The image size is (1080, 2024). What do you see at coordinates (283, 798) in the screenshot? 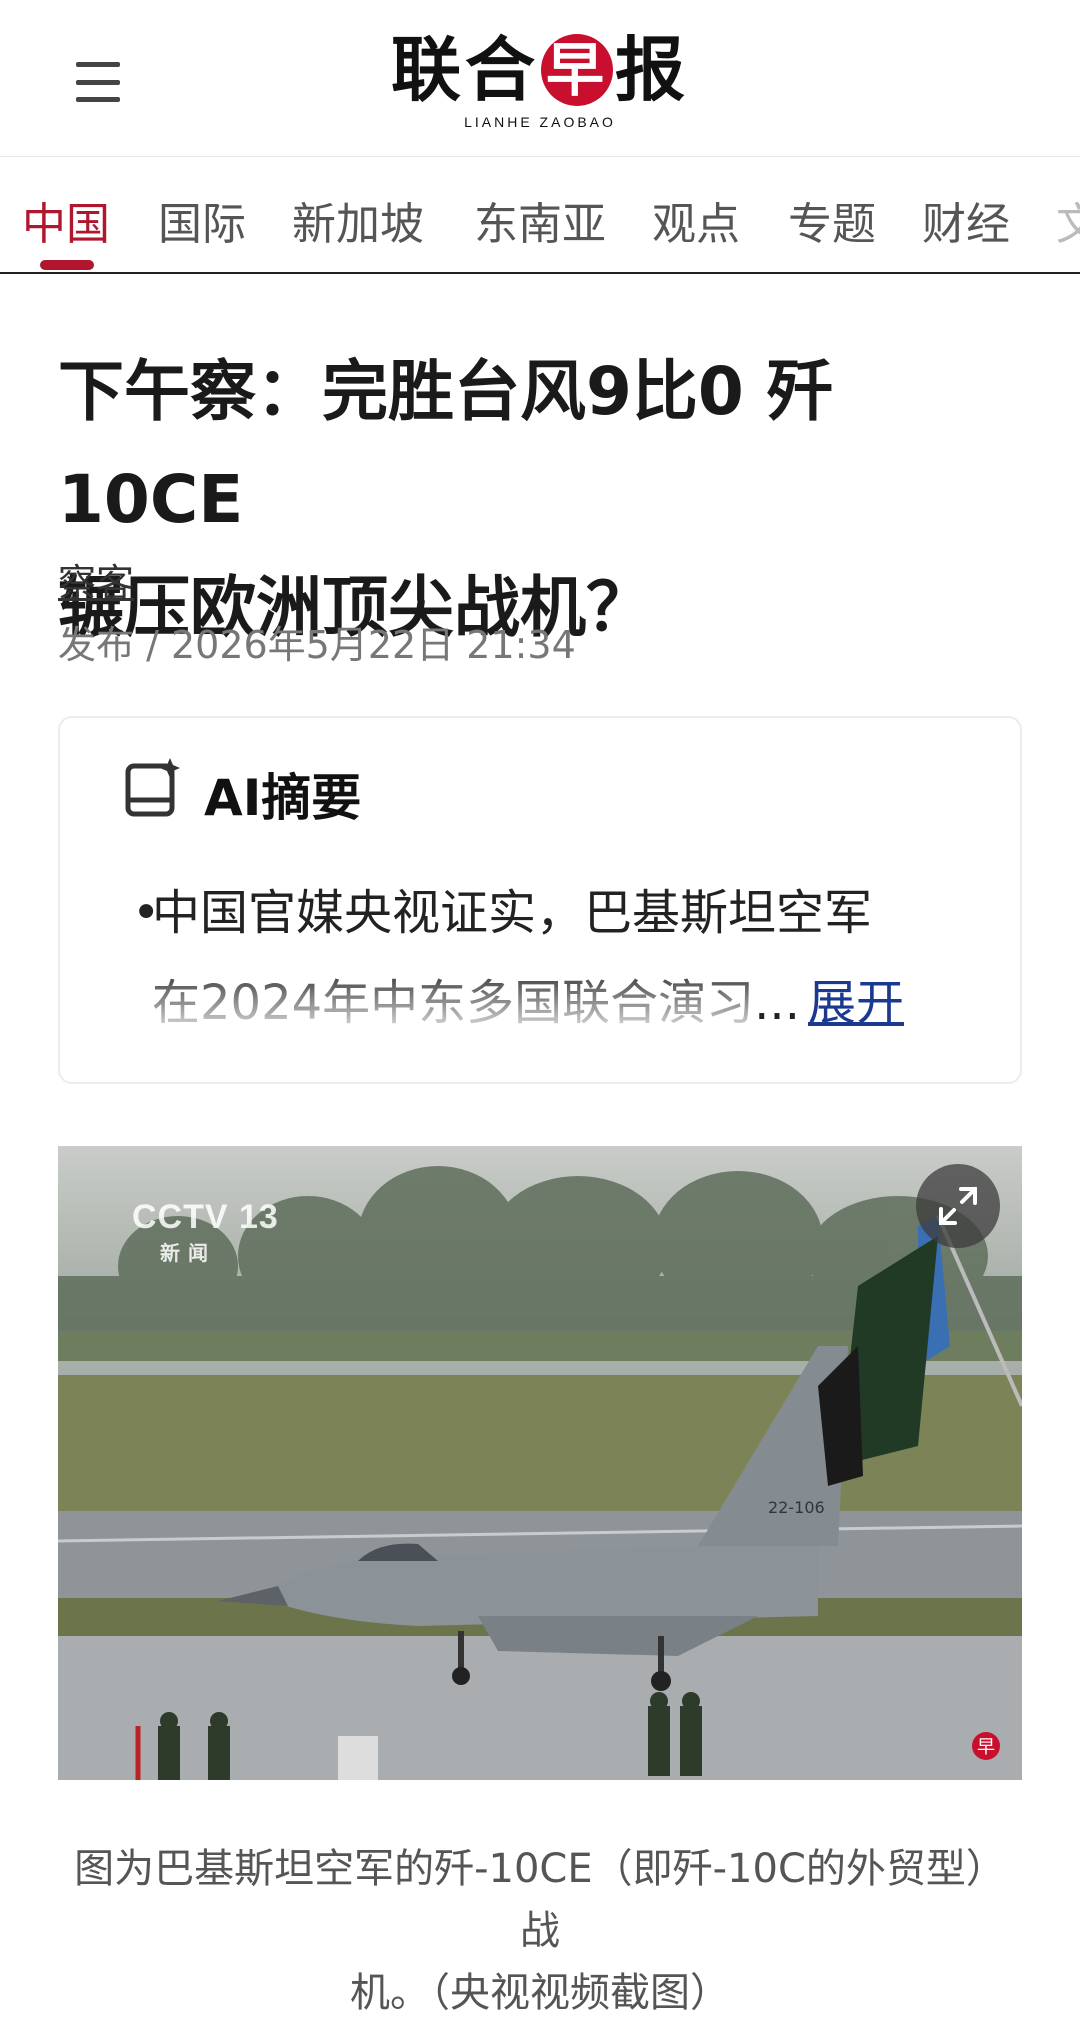
I see `ai-summary-title: AI摘要` at bounding box center [283, 798].